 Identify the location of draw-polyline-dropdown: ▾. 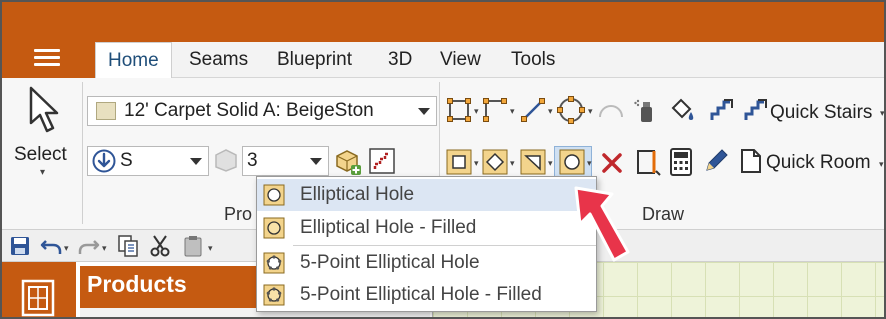
(512, 111).